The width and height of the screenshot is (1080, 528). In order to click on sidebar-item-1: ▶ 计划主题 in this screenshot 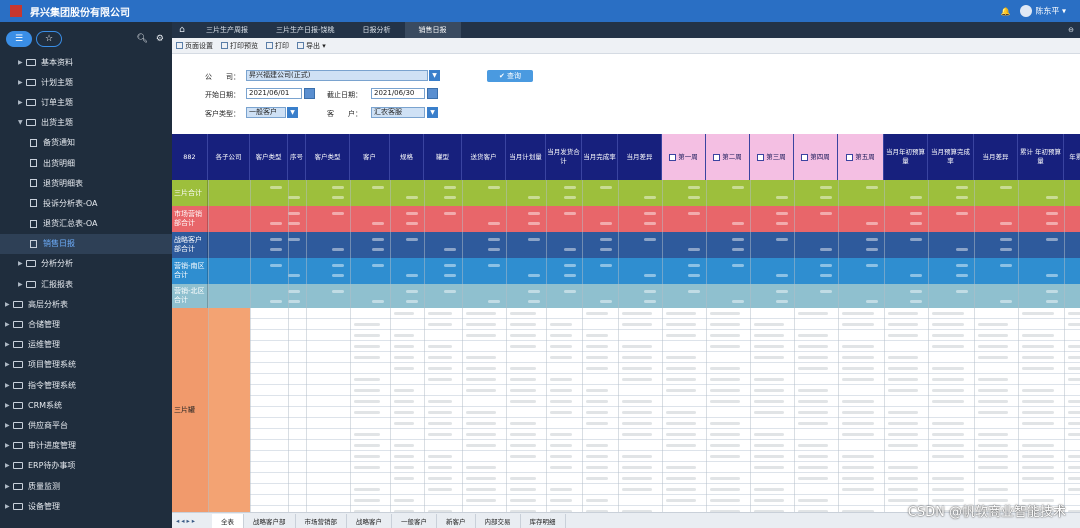, I will do `click(86, 82)`.